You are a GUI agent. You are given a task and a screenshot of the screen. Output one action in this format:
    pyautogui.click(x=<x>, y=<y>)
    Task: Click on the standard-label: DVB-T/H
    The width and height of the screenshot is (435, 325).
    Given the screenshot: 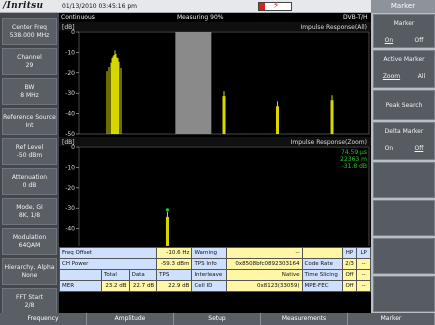 What is the action you would take?
    pyautogui.click(x=355, y=17)
    